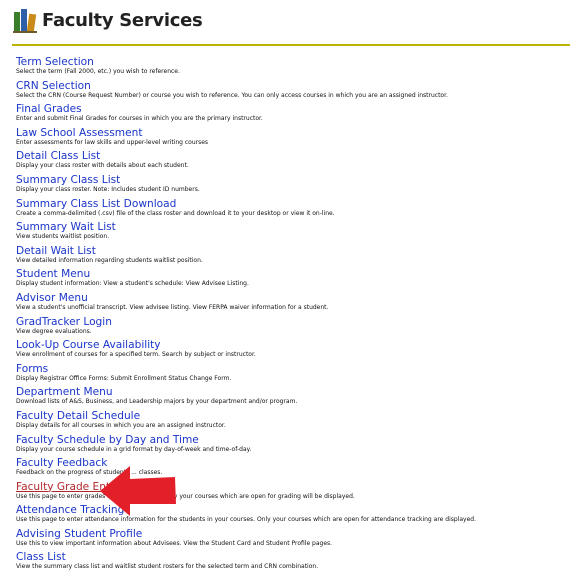 The image size is (571, 575). Describe the element at coordinates (293, 204) in the screenshot. I see `menu-link-summary-class-list-download: Summary Class List Download` at that location.